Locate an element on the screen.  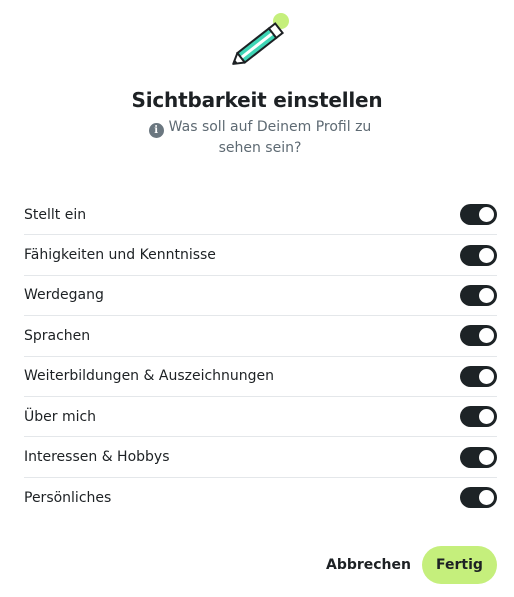
visibility-row-label: Persönliches is located at coordinates (68, 497).